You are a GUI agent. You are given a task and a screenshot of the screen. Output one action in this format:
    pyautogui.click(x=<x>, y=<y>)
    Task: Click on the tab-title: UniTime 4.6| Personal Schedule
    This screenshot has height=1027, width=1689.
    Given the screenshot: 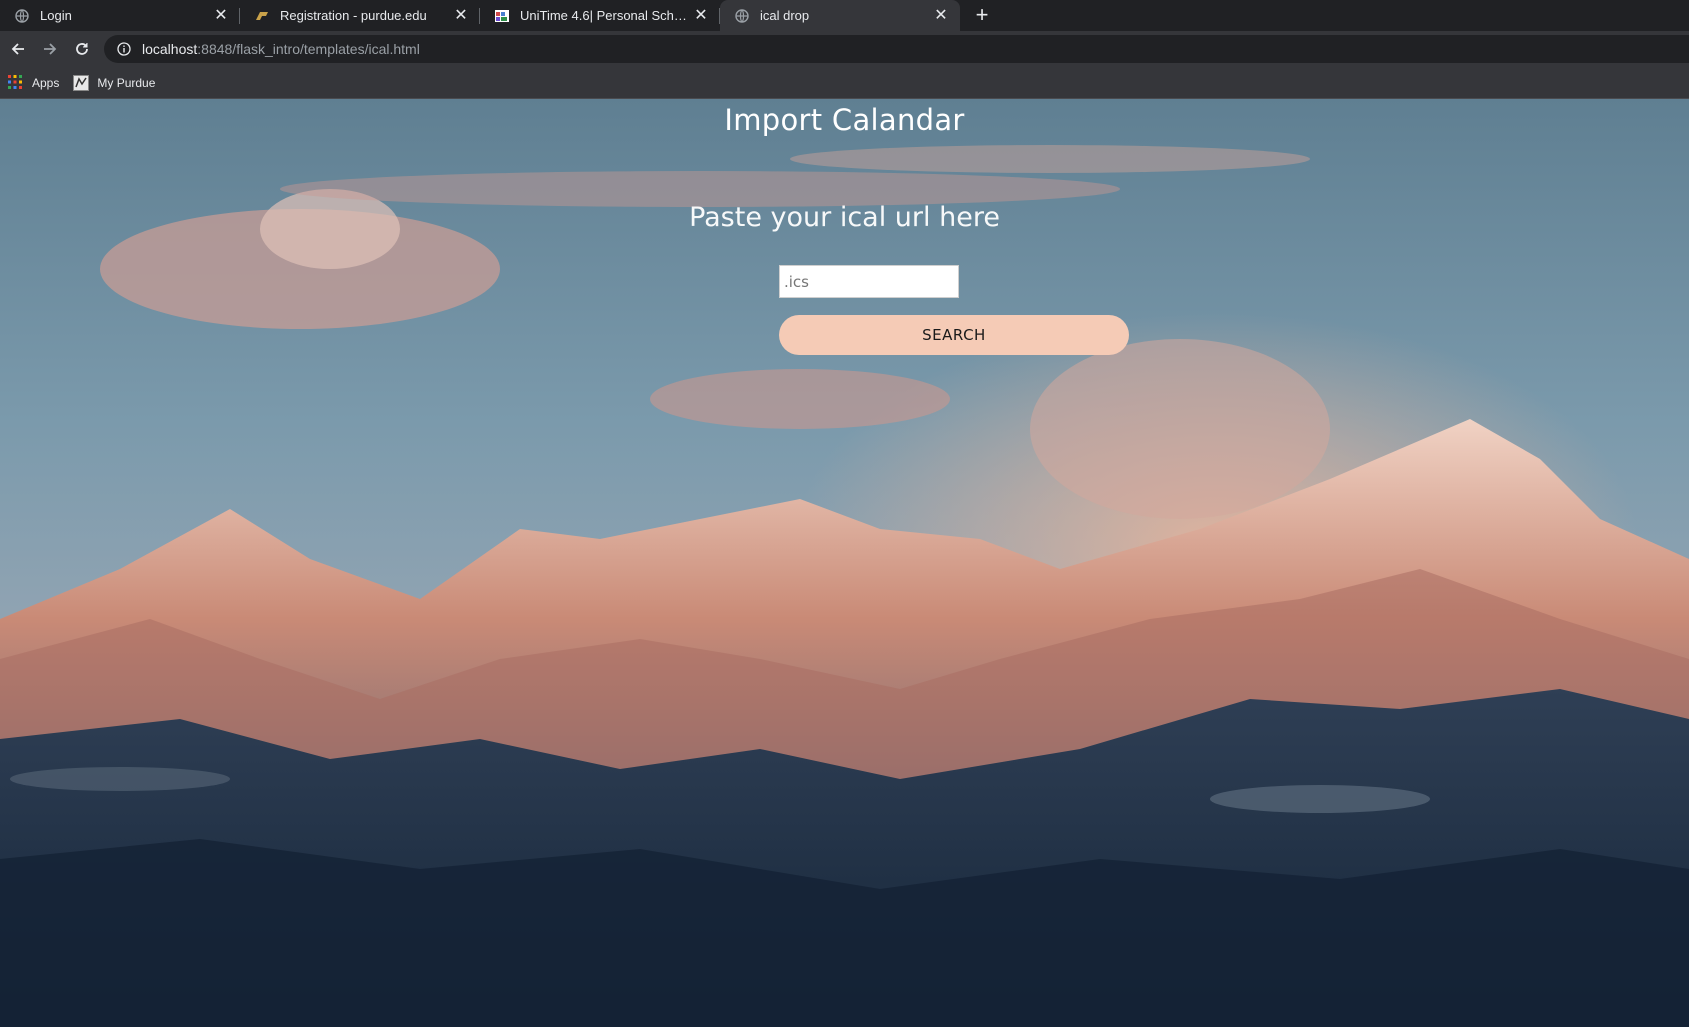 What is the action you would take?
    pyautogui.click(x=606, y=15)
    